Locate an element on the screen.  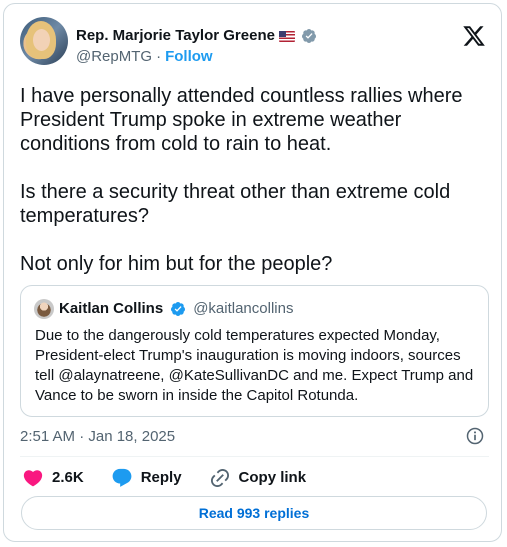
info-icon is located at coordinates (475, 436).